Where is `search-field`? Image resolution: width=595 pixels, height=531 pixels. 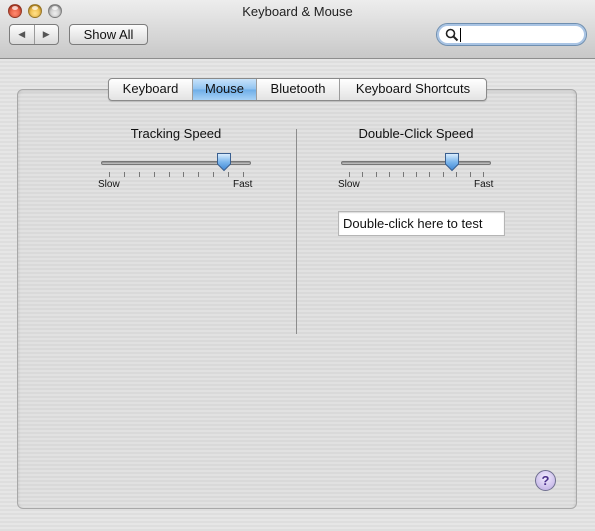 search-field is located at coordinates (511, 34).